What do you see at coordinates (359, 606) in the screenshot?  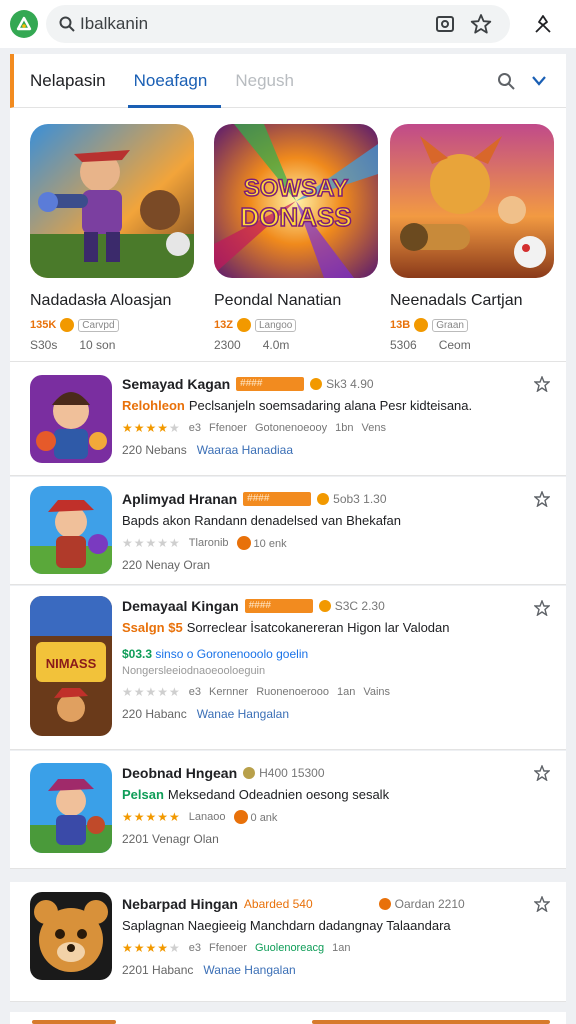 I see `app-score-text: S3C 2.30` at bounding box center [359, 606].